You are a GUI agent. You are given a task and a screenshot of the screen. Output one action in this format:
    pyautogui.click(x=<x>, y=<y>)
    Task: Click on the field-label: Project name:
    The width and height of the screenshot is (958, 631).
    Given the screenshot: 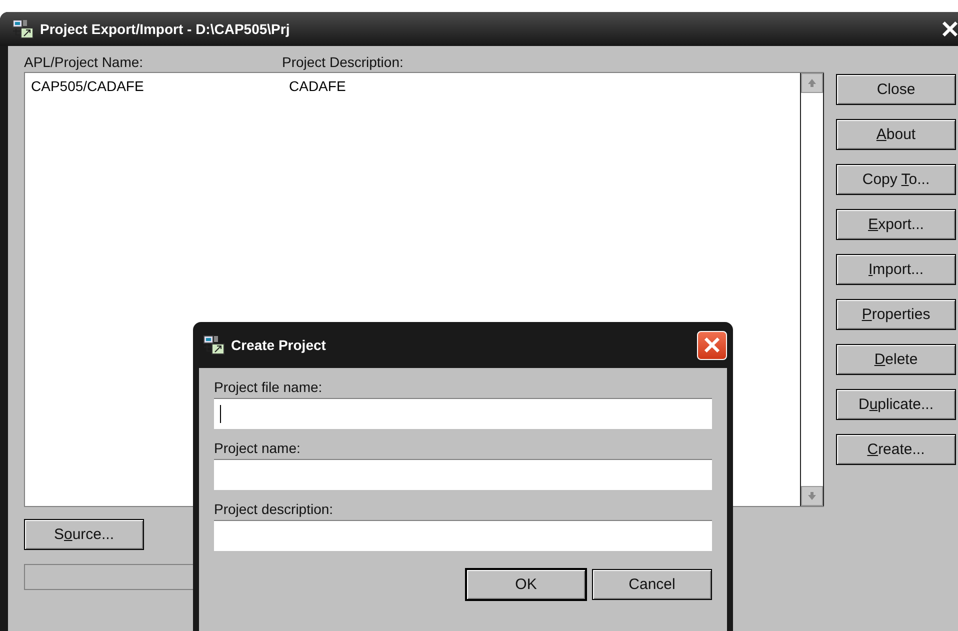 What is the action you would take?
    pyautogui.click(x=258, y=448)
    